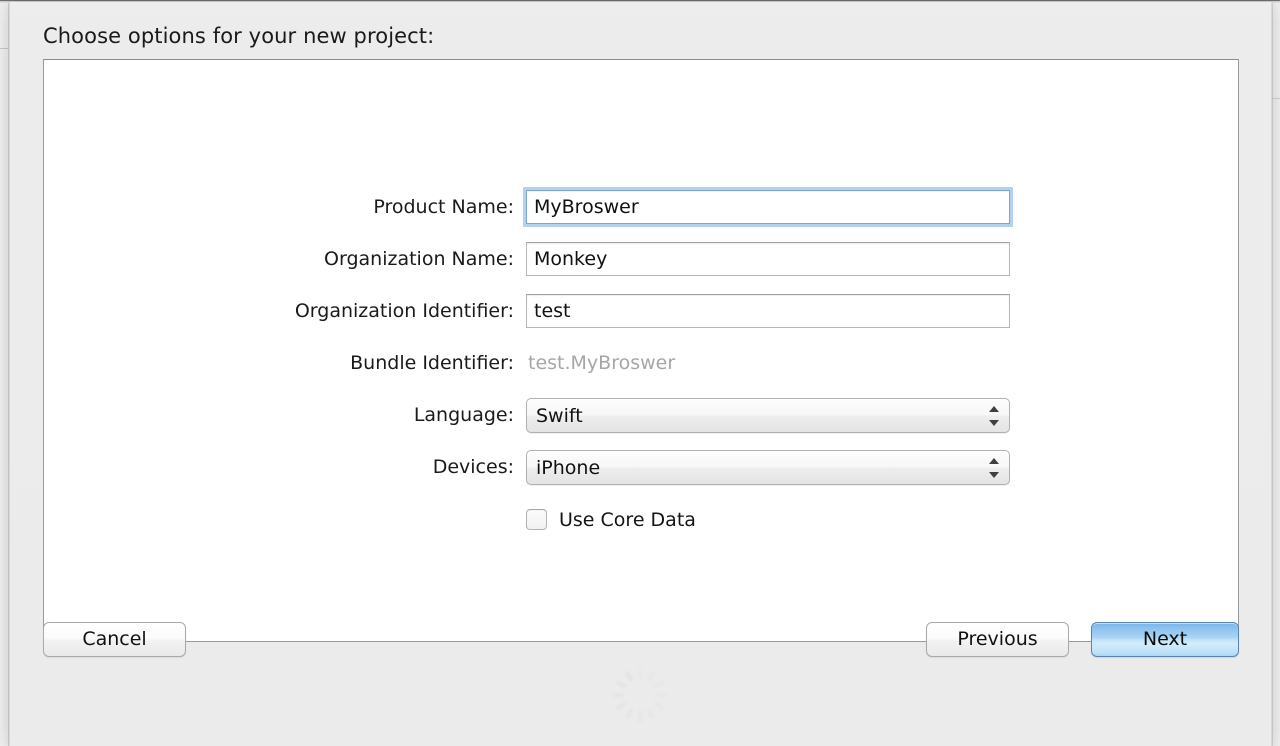 The height and width of the screenshot is (746, 1280). I want to click on form-row: Language: Swift, so click(641, 415).